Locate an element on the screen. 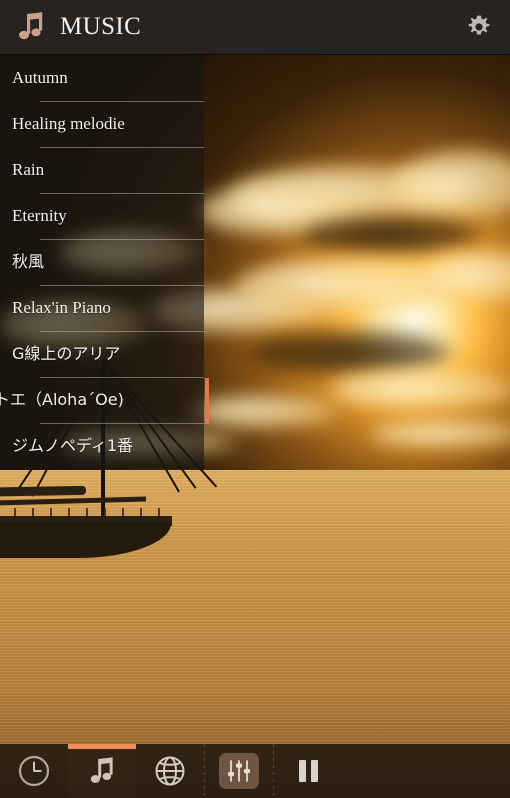 The height and width of the screenshot is (798, 510). nav-item-pause is located at coordinates (308, 771).